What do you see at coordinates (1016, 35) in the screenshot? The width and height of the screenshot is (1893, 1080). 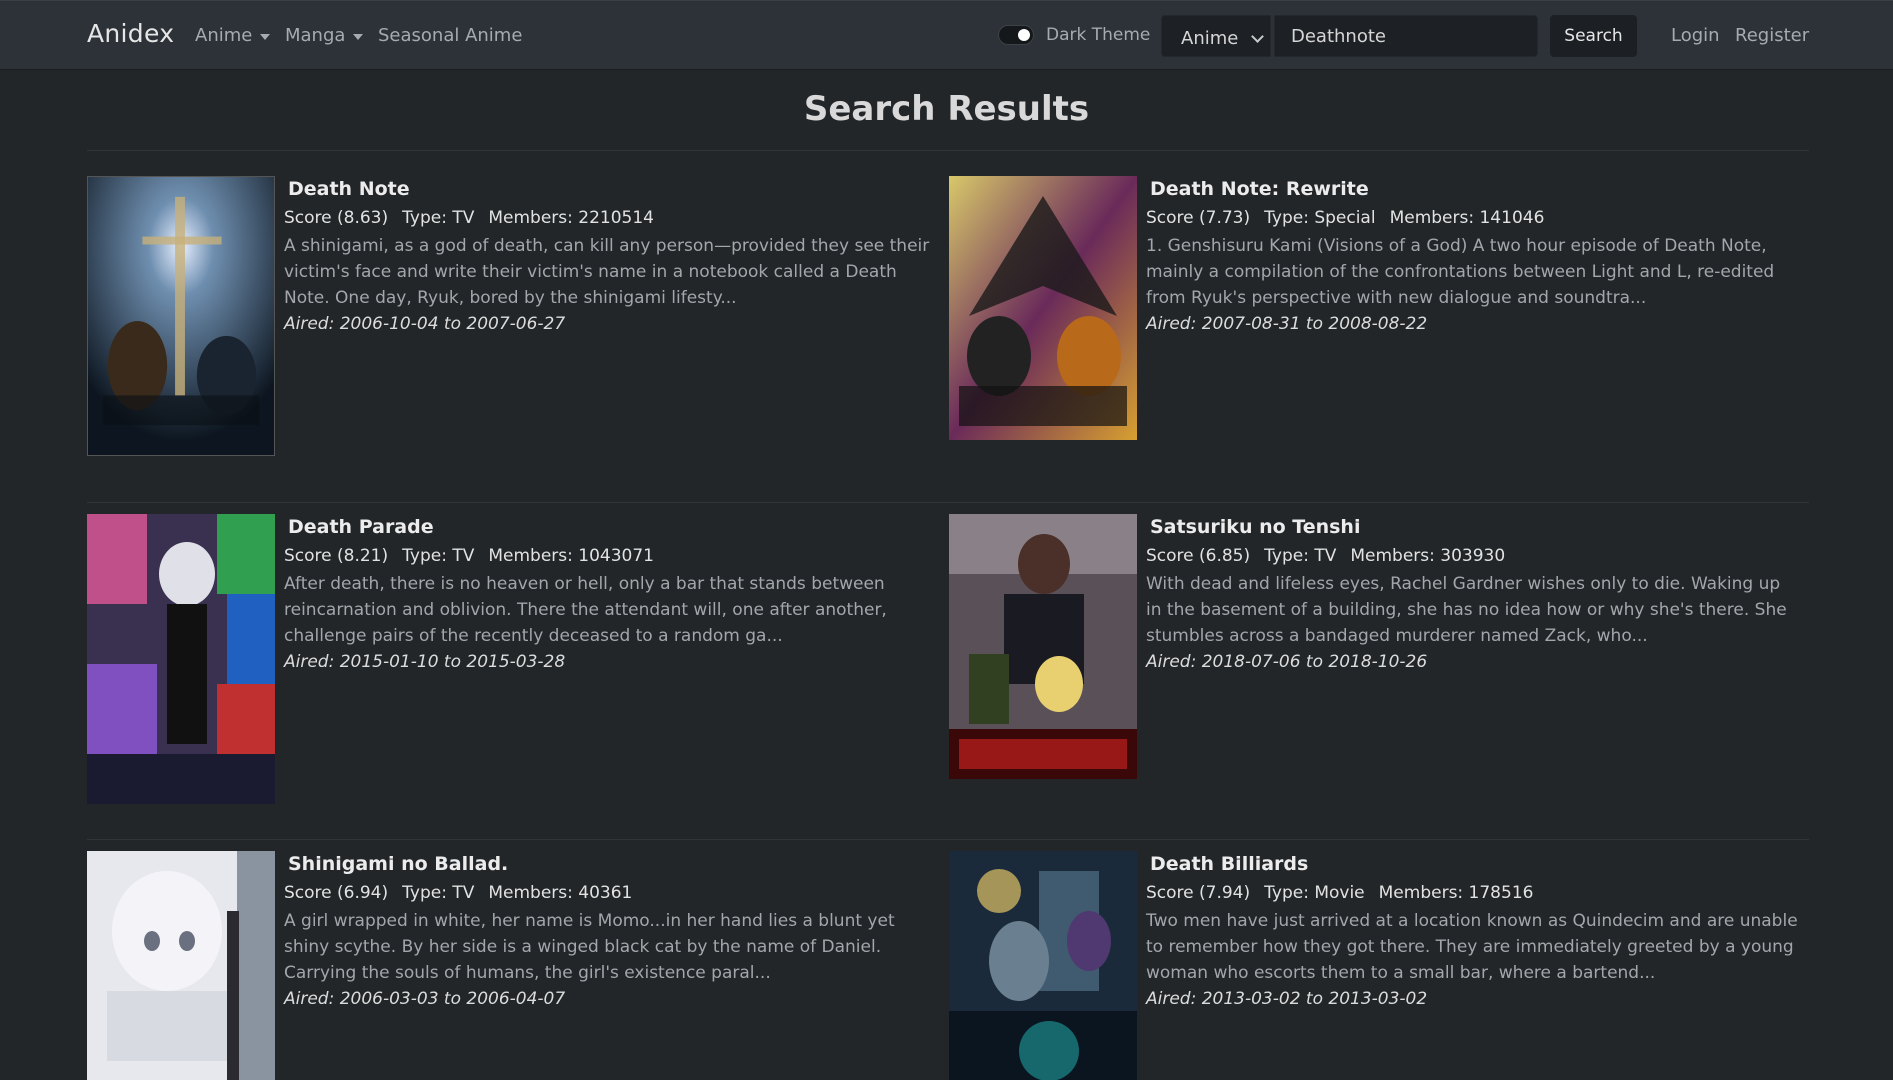 I see `toggle-switch` at bounding box center [1016, 35].